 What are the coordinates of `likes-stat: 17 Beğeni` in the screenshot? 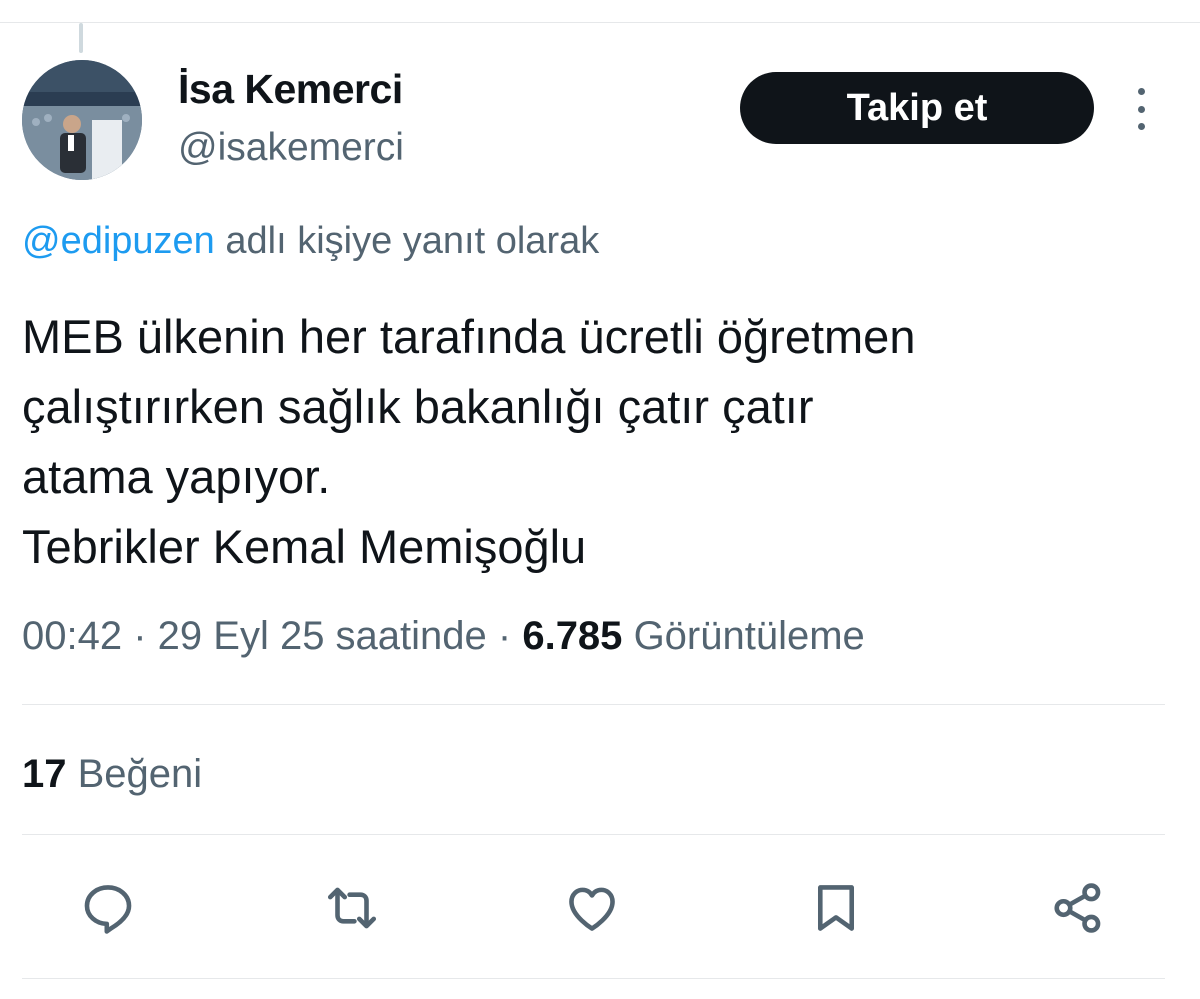 It's located at (112, 774).